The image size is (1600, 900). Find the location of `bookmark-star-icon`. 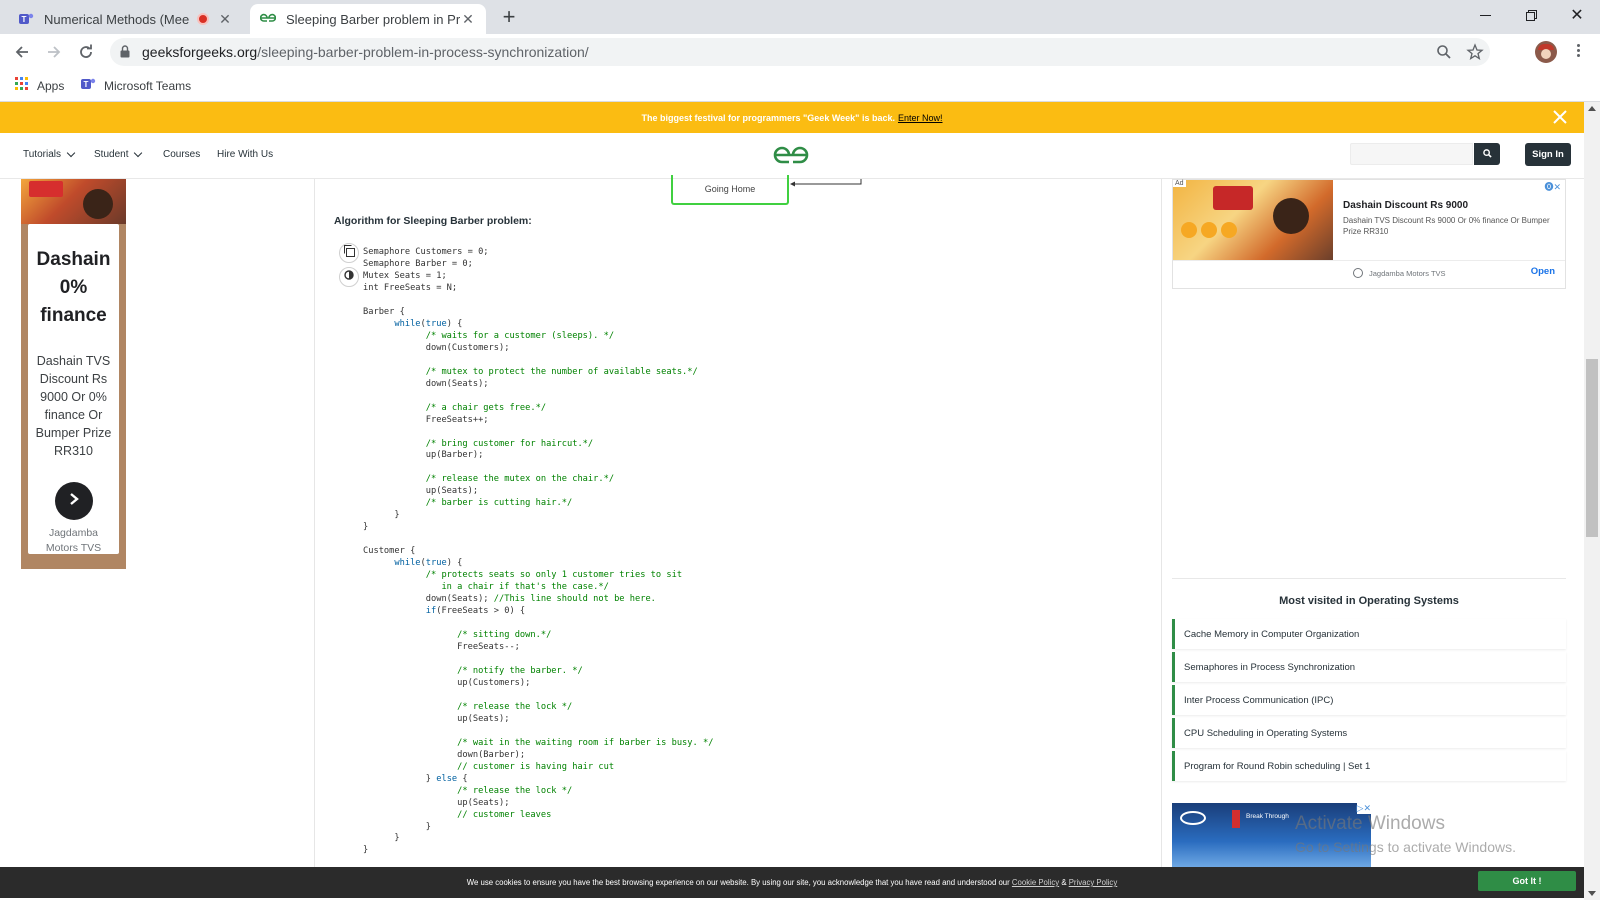

bookmark-star-icon is located at coordinates (1475, 53).